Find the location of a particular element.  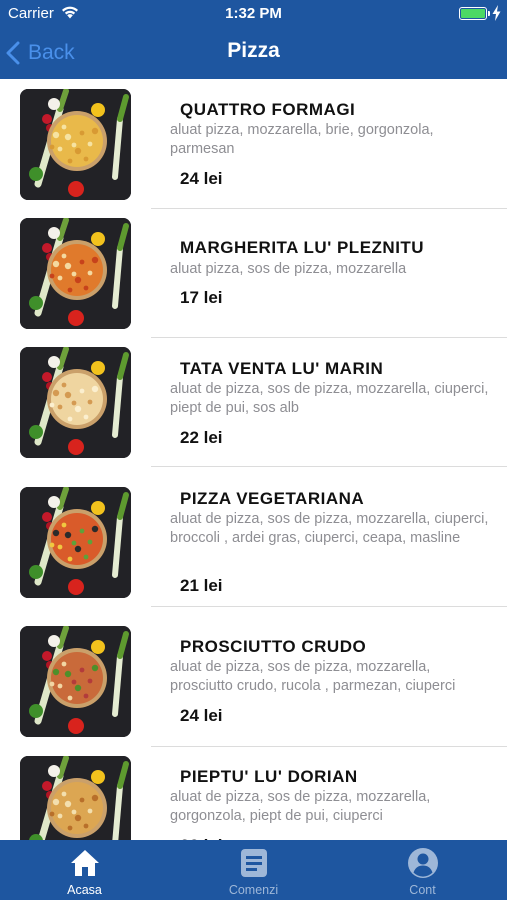

pizza-description: aluat pizza, sos de pizza, mozzarella is located at coordinates (288, 269).